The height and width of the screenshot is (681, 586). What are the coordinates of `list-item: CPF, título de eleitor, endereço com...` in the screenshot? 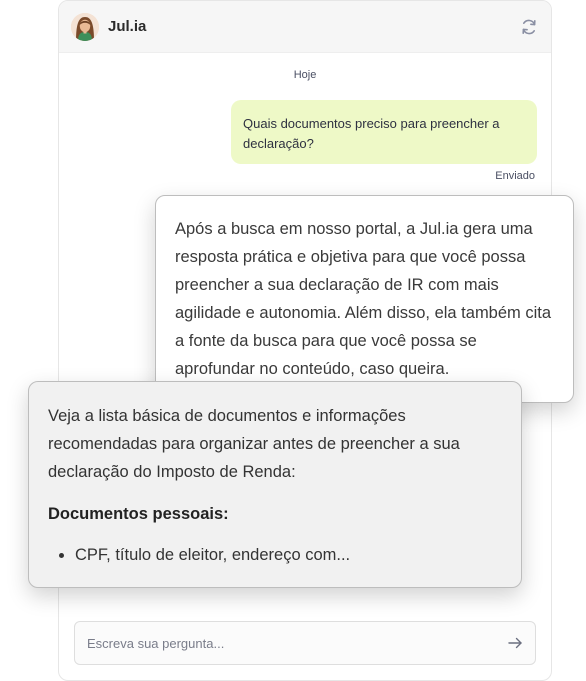 It's located at (275, 555).